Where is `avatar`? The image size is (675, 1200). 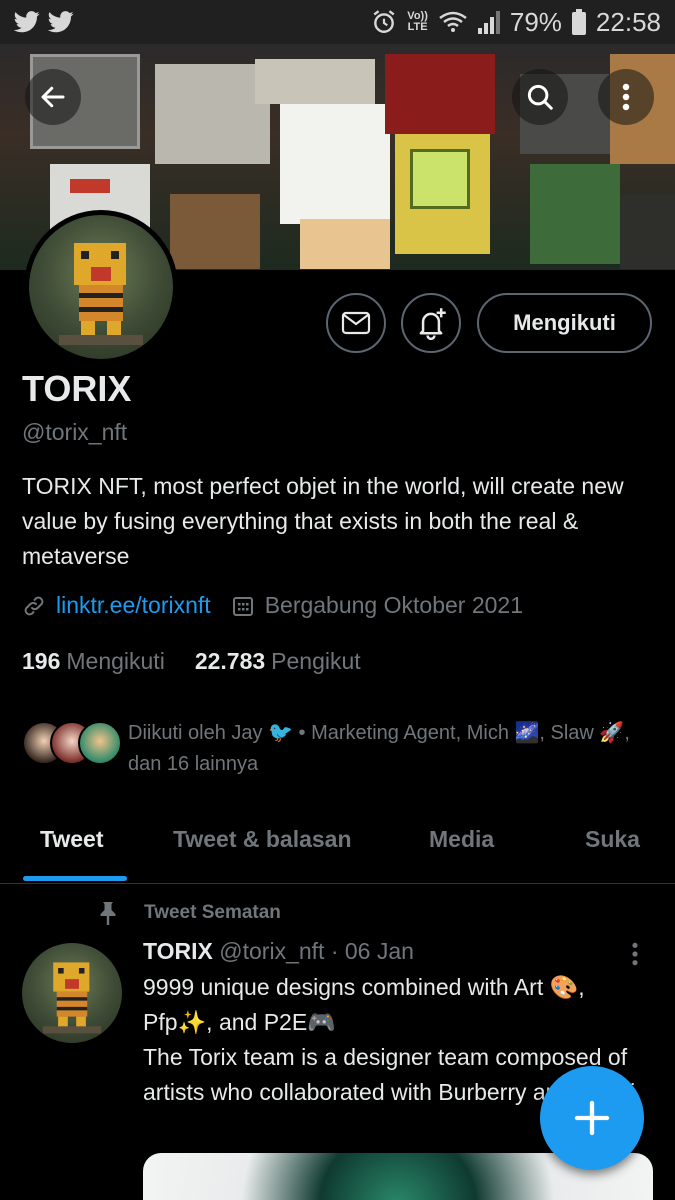 avatar is located at coordinates (100, 743).